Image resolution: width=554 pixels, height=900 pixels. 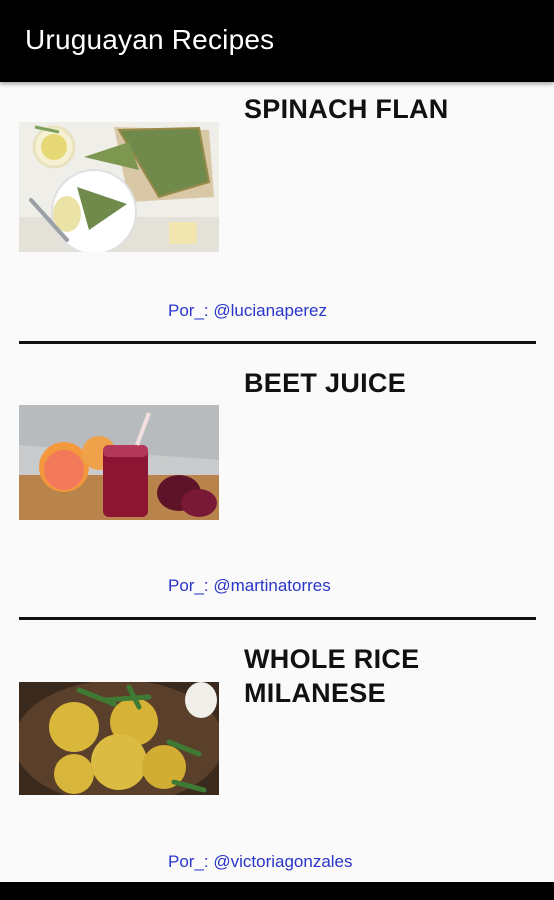 What do you see at coordinates (325, 383) in the screenshot?
I see `recipe-title: BEET JUICE` at bounding box center [325, 383].